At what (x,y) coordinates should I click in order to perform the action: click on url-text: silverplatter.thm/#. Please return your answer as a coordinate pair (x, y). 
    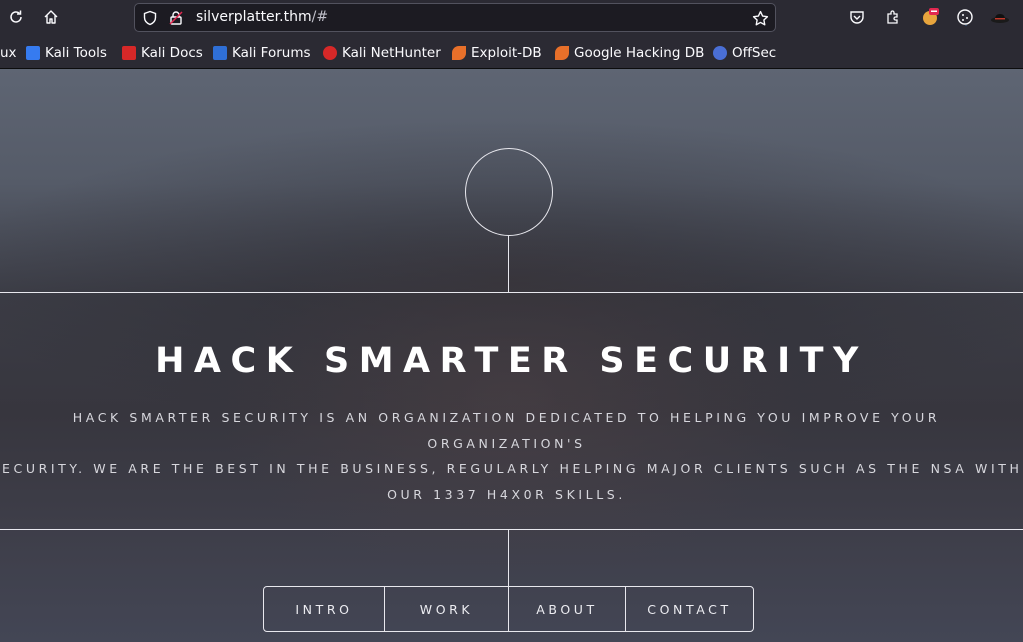
    Looking at the image, I should click on (262, 17).